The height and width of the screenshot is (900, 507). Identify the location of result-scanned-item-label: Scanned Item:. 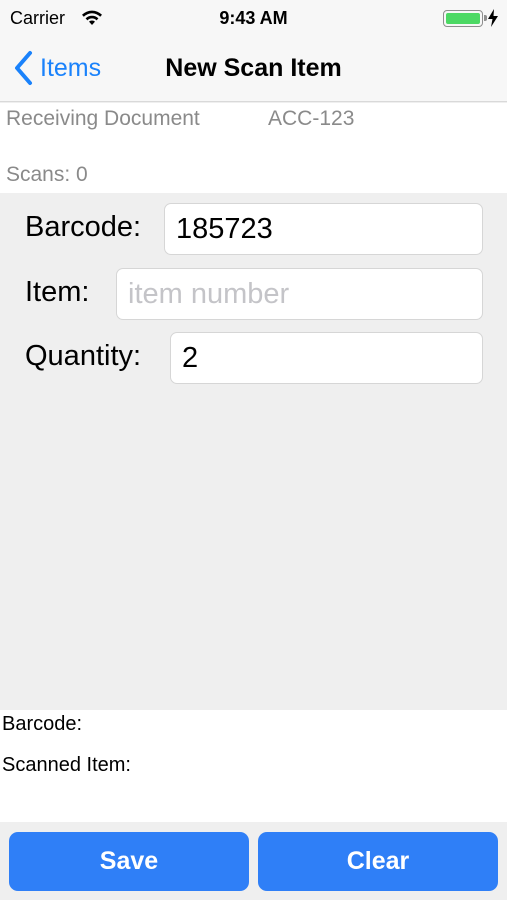
(66, 765).